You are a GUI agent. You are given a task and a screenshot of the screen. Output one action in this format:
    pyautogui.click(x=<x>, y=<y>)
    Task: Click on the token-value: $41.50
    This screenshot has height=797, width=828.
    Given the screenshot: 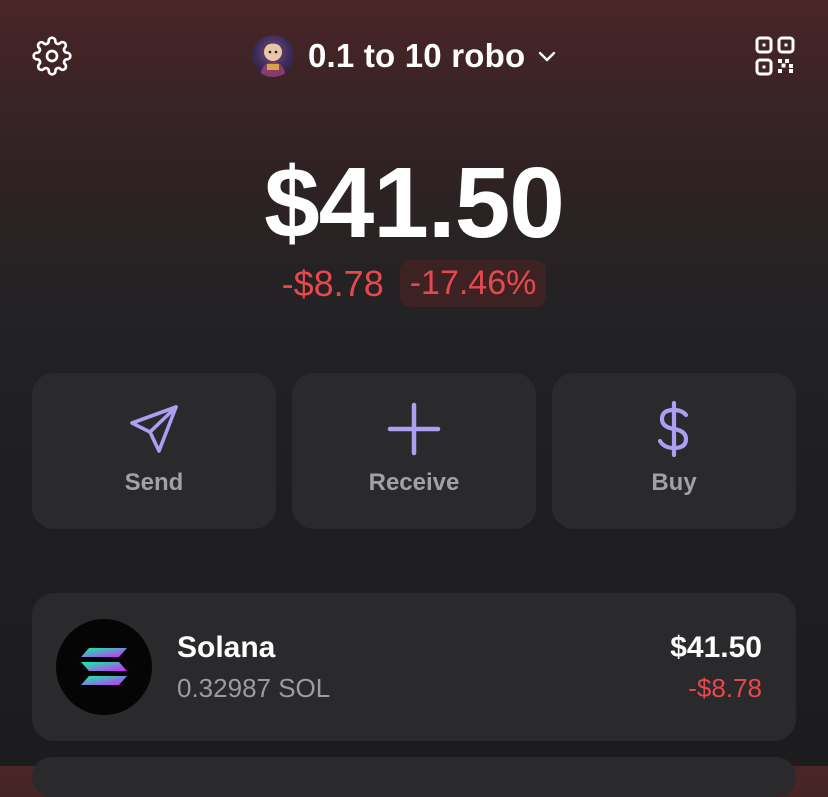 What is the action you would take?
    pyautogui.click(x=716, y=647)
    